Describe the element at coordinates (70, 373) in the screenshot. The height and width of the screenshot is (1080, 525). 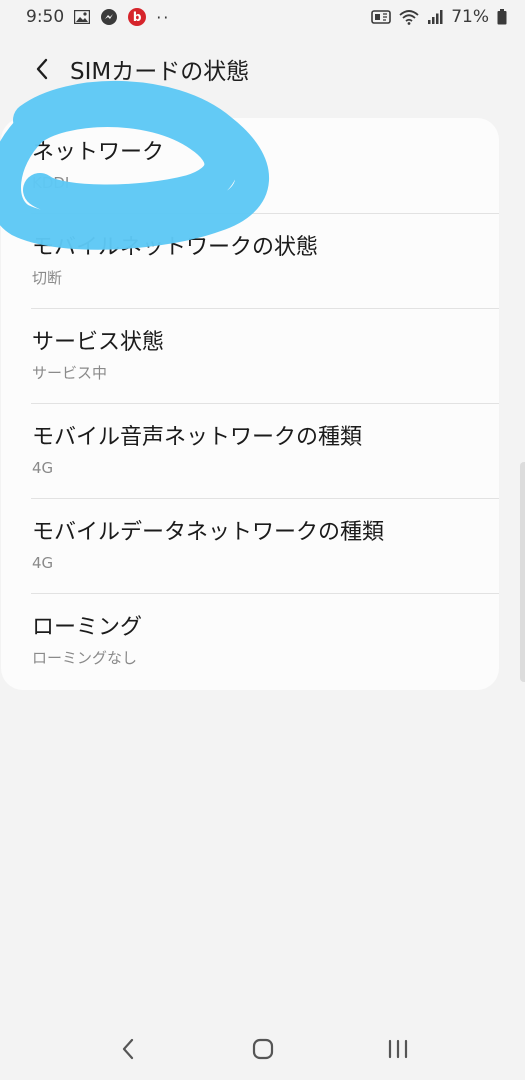
I see `item-subtitle: サービス中` at that location.